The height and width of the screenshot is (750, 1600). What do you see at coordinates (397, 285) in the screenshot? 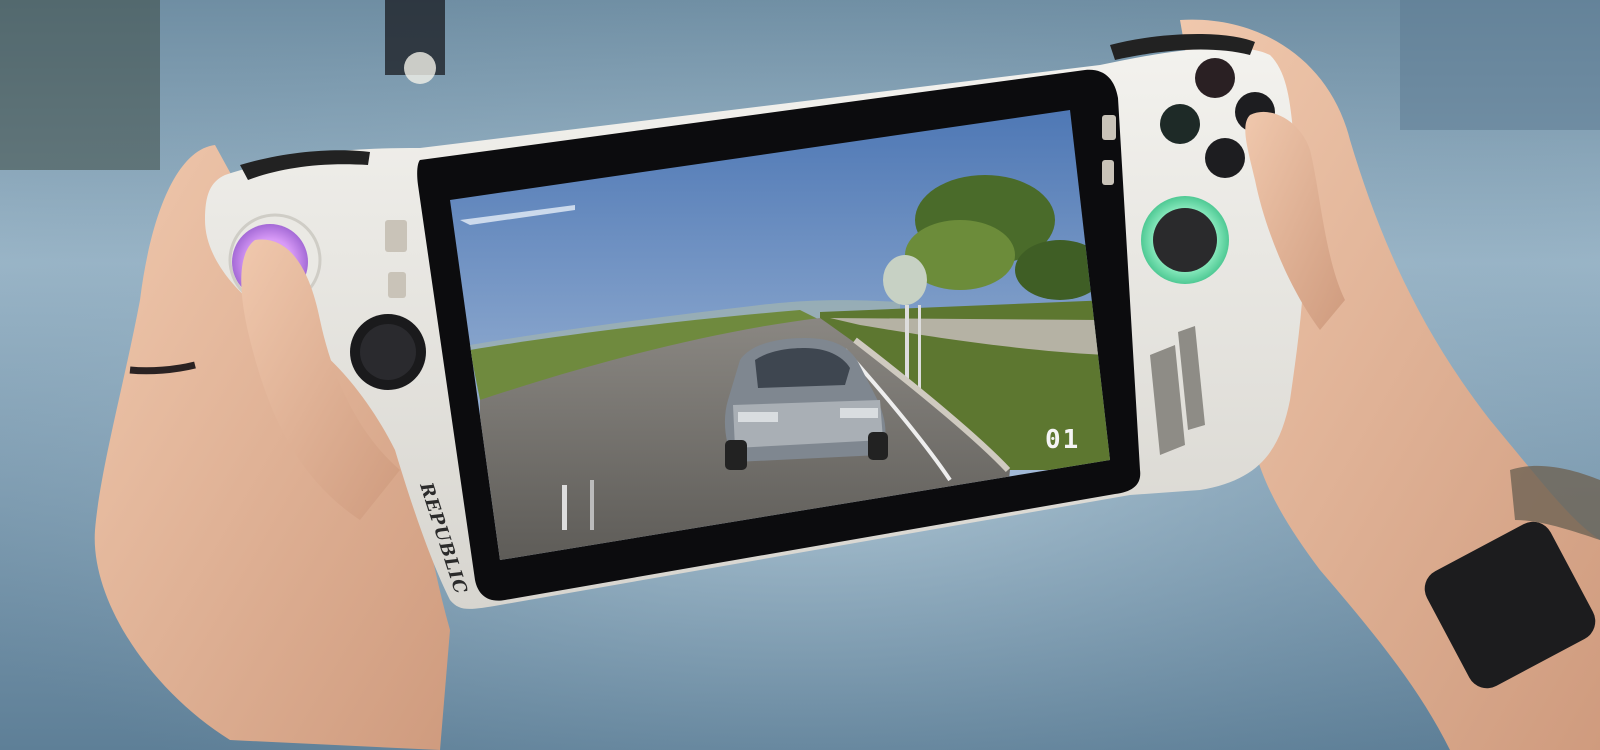
I see `menu-button` at bounding box center [397, 285].